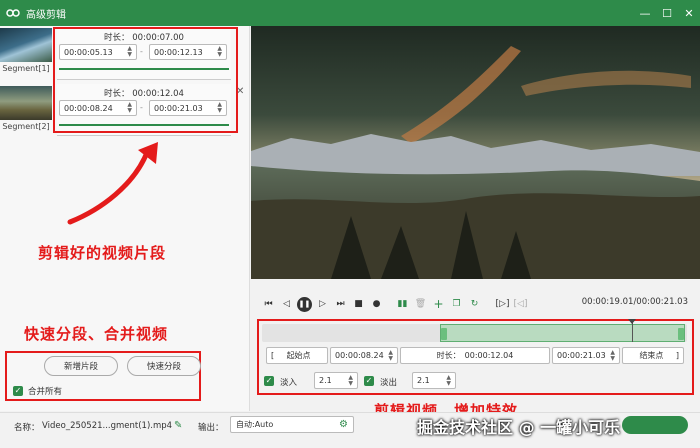 This screenshot has width=700, height=448. What do you see at coordinates (667, 13) in the screenshot?
I see `maximize-button: ☐` at bounding box center [667, 13].